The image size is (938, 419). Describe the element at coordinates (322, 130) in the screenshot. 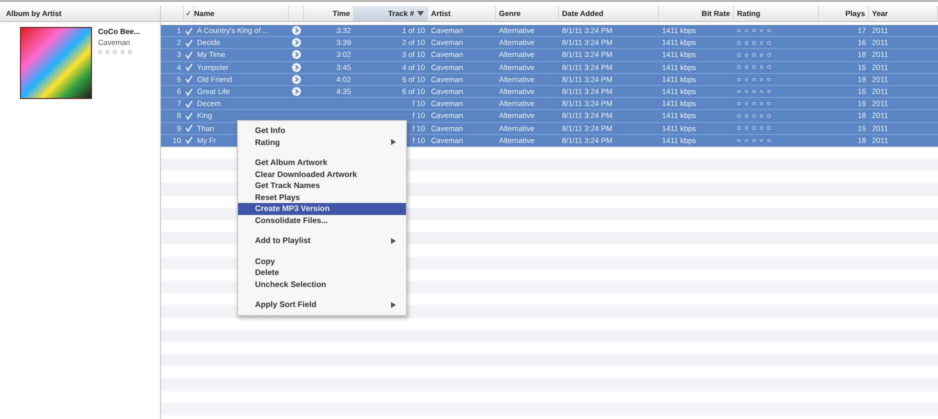

I see `menu-item: Get Info` at that location.